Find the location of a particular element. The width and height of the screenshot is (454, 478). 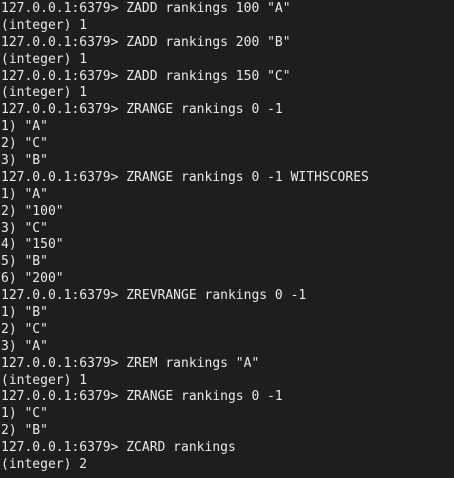

output-line: 2) "100" is located at coordinates (32, 211).